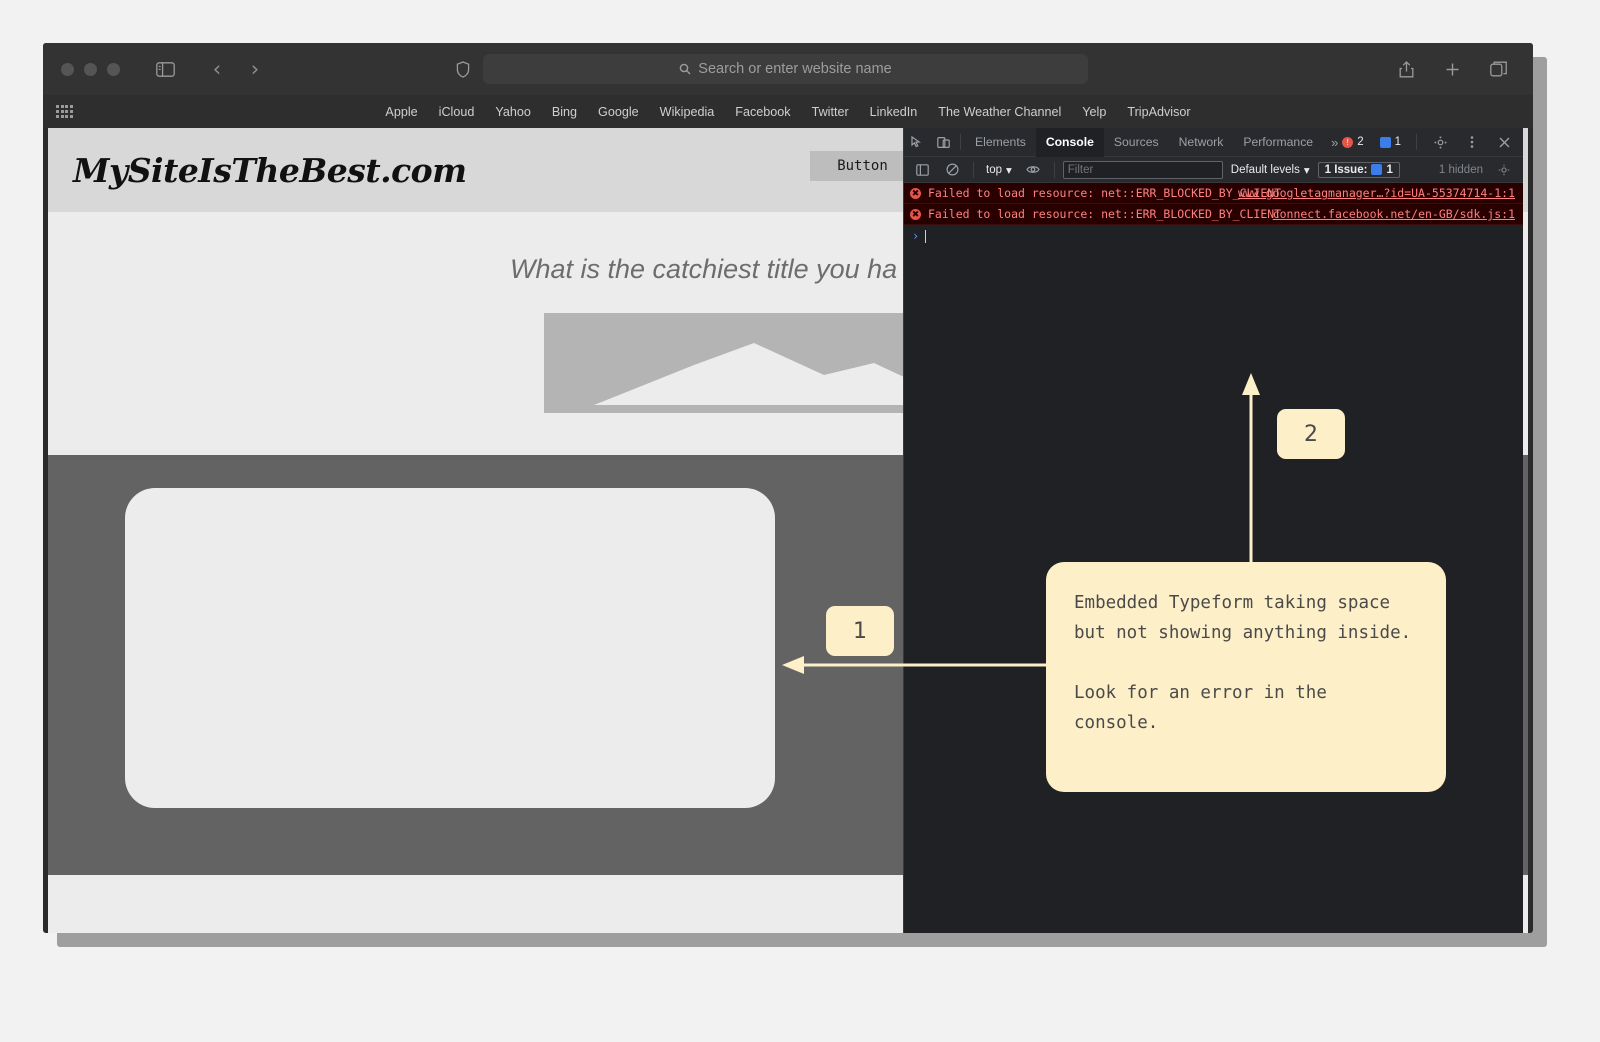 The width and height of the screenshot is (1600, 1042). What do you see at coordinates (1311, 434) in the screenshot?
I see `annotation-marker-2: 2` at bounding box center [1311, 434].